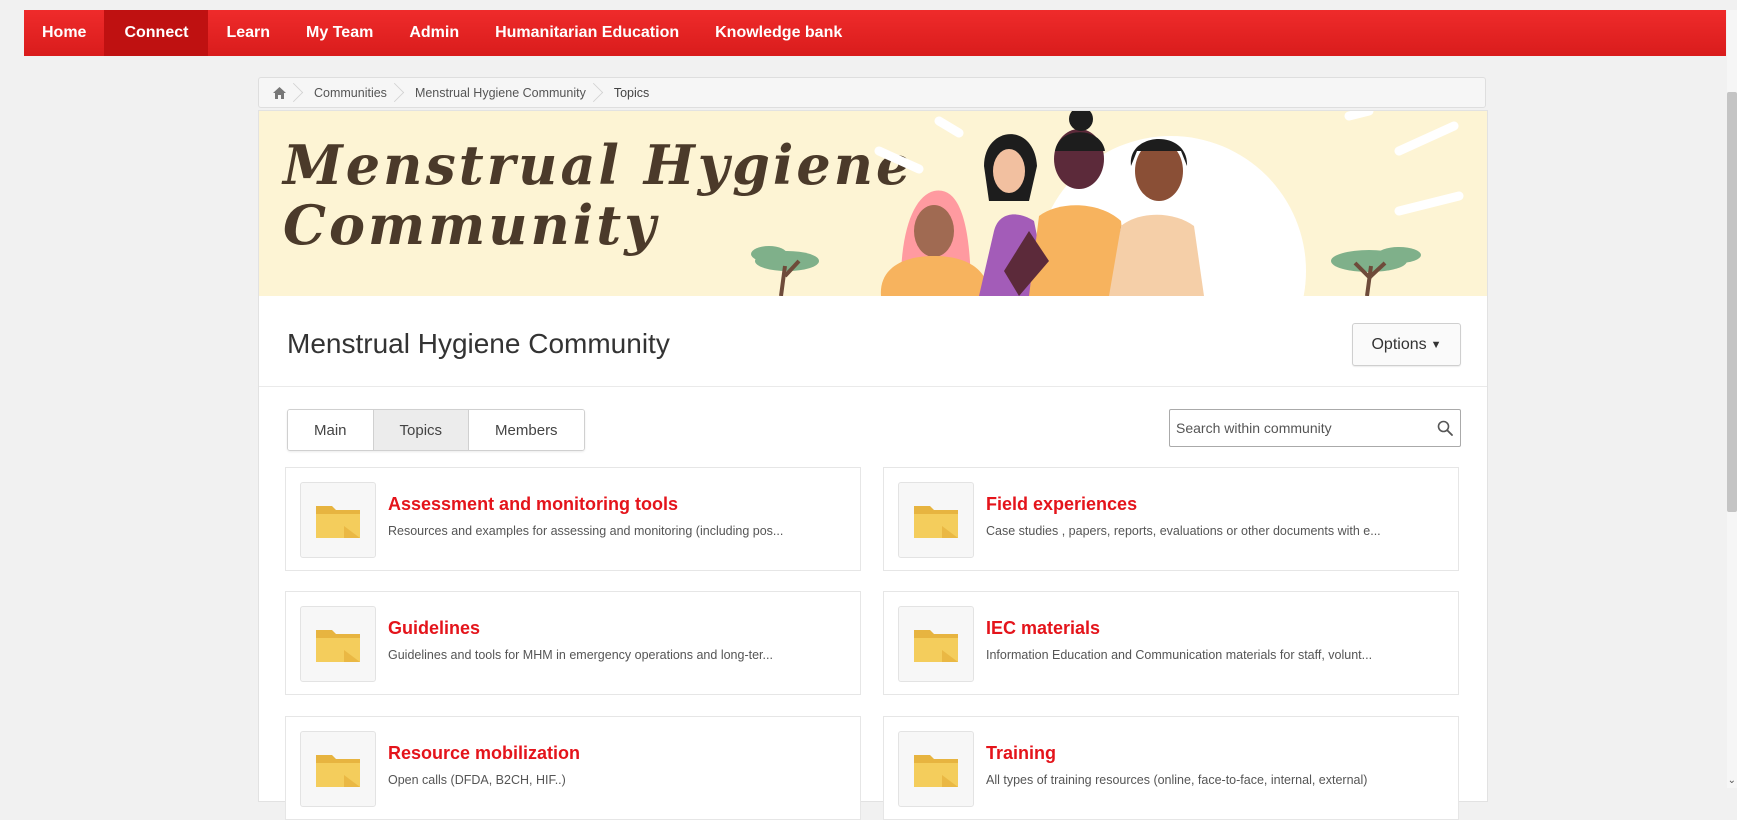 The image size is (1737, 820). Describe the element at coordinates (339, 33) in the screenshot. I see `nav-my-team: My Team` at that location.